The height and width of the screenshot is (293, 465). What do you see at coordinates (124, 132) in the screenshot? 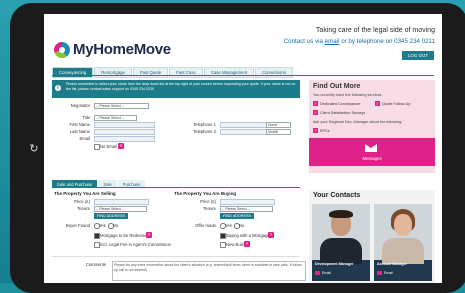
I see `last-name-input` at bounding box center [124, 132].